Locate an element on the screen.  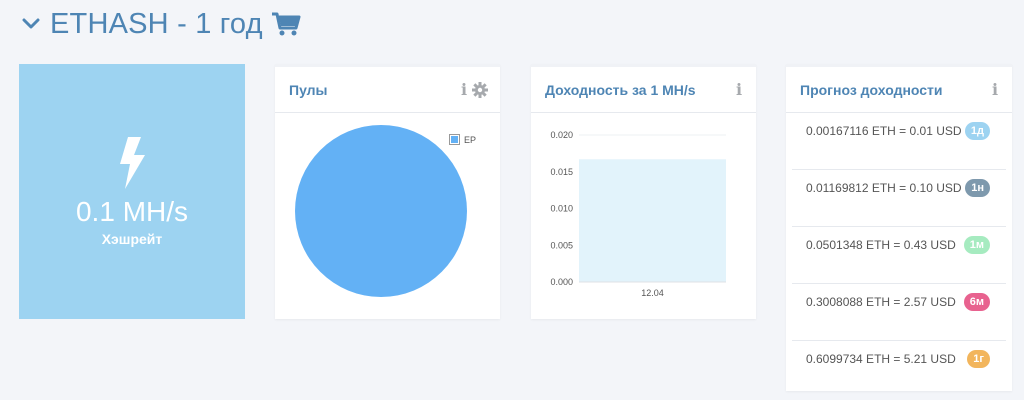
yield-card-icons: i is located at coordinates (739, 89).